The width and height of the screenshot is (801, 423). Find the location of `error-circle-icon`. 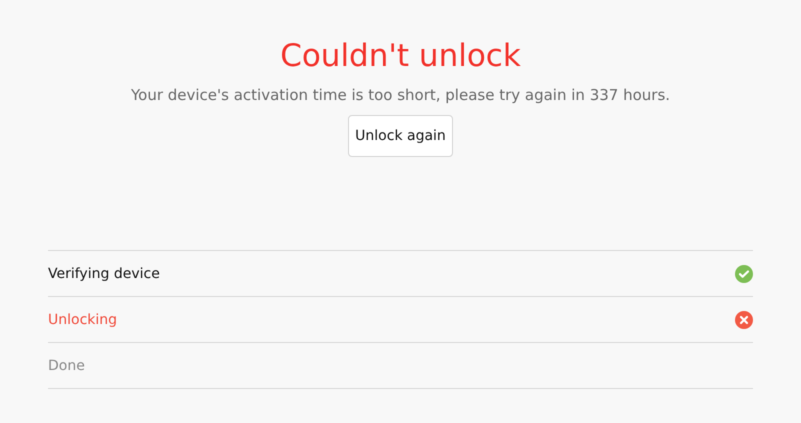

error-circle-icon is located at coordinates (744, 319).